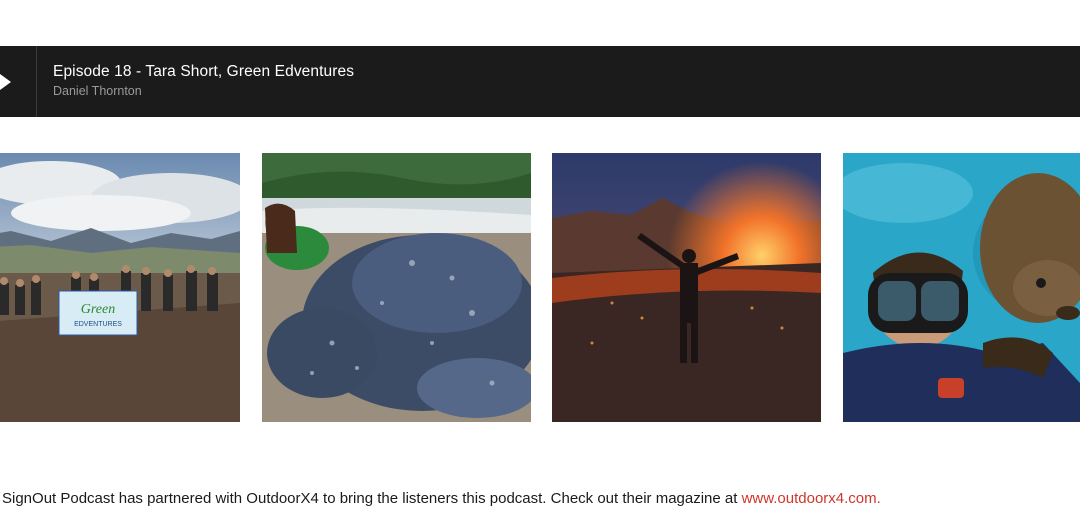 The width and height of the screenshot is (1080, 518). I want to click on svg-text: EDVENTURES, so click(98, 324).